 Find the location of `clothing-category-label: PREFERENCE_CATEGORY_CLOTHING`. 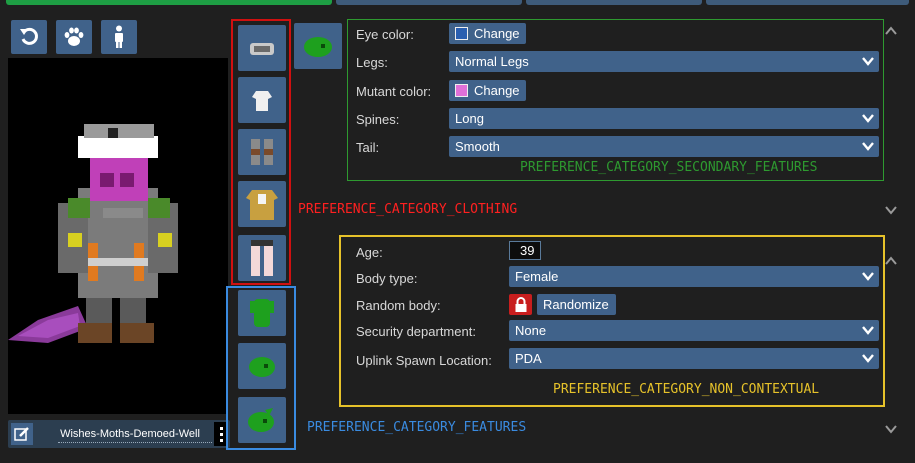

clothing-category-label: PREFERENCE_CATEGORY_CLOTHING is located at coordinates (408, 209).